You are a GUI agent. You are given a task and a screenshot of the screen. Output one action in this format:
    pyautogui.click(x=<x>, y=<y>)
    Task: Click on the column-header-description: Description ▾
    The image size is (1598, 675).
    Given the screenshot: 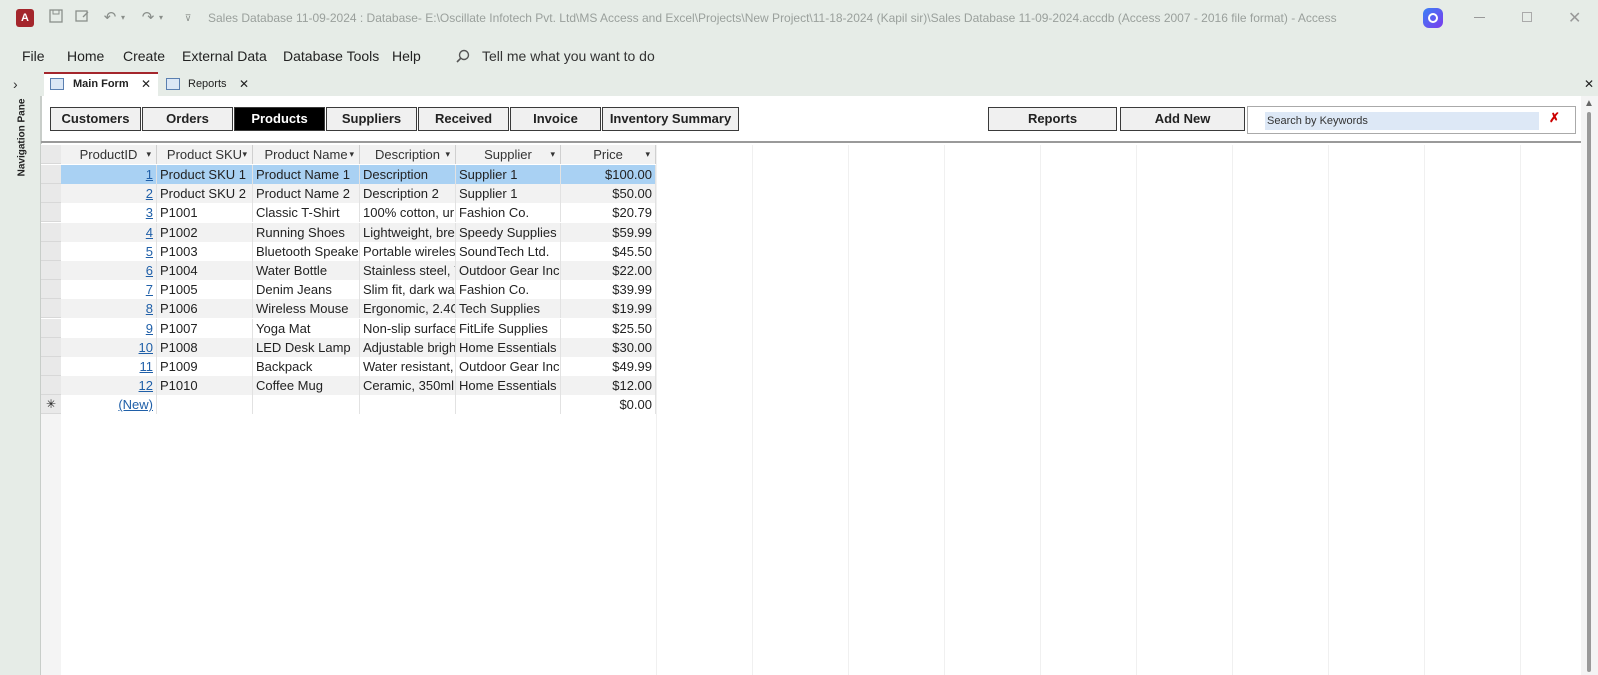 What is the action you would take?
    pyautogui.click(x=408, y=154)
    